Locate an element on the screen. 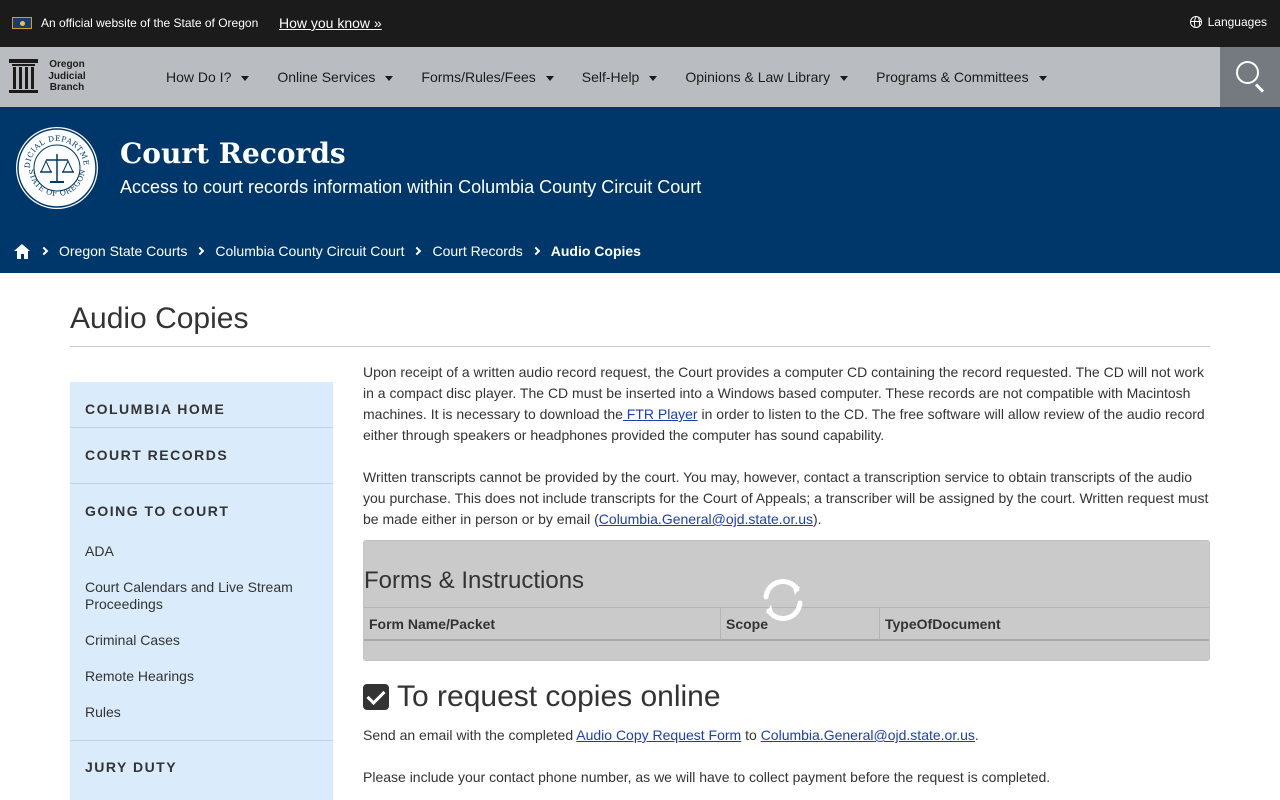  judicial-seal-icon: JUDICIAL DEPARTMENT STATE OF OREGON is located at coordinates (56, 167).